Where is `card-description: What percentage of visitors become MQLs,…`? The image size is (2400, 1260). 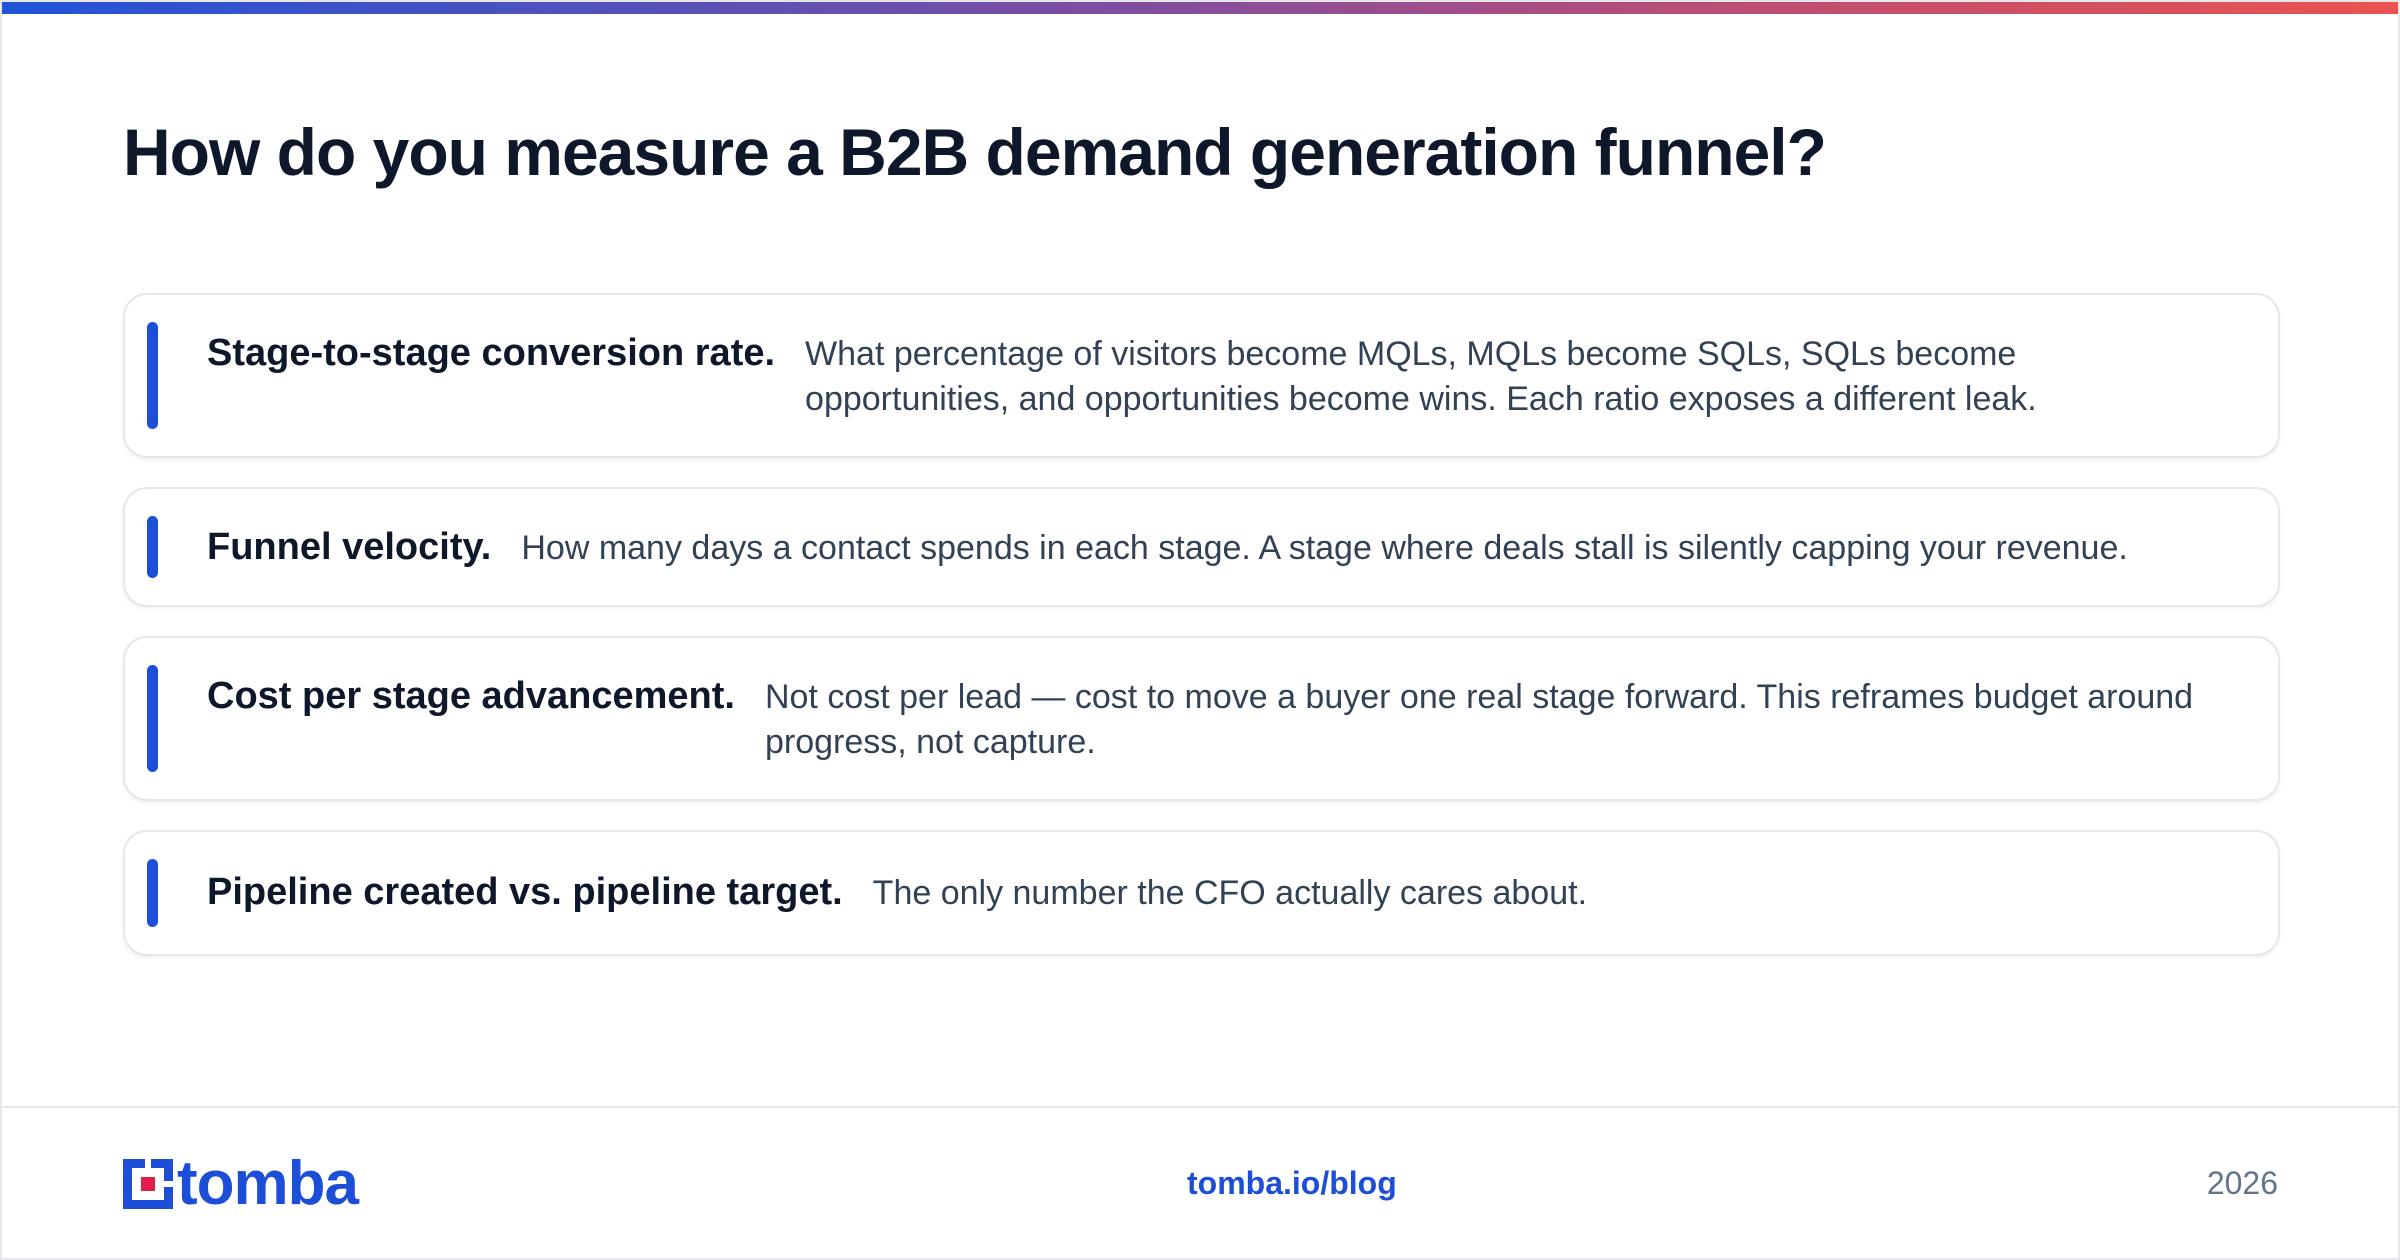
card-description: What percentage of visitors become MQLs,… is located at coordinates (1421, 376).